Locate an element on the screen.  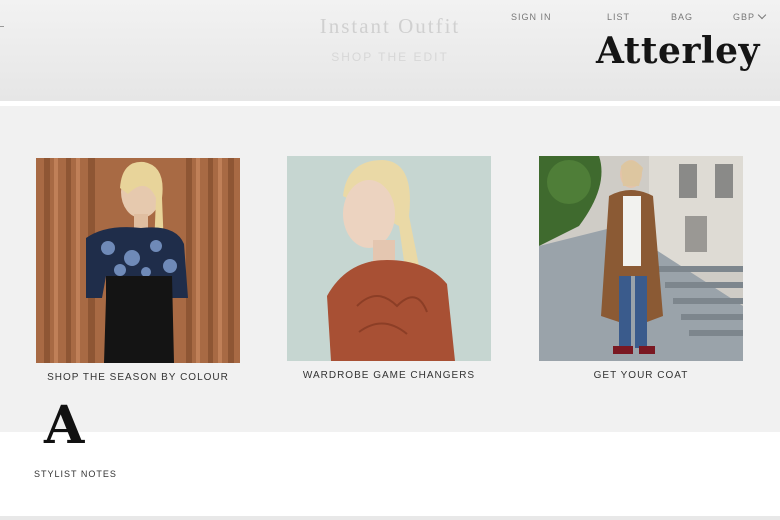
stylist-notes-link: STYLIST NOTES is located at coordinates (75, 474).